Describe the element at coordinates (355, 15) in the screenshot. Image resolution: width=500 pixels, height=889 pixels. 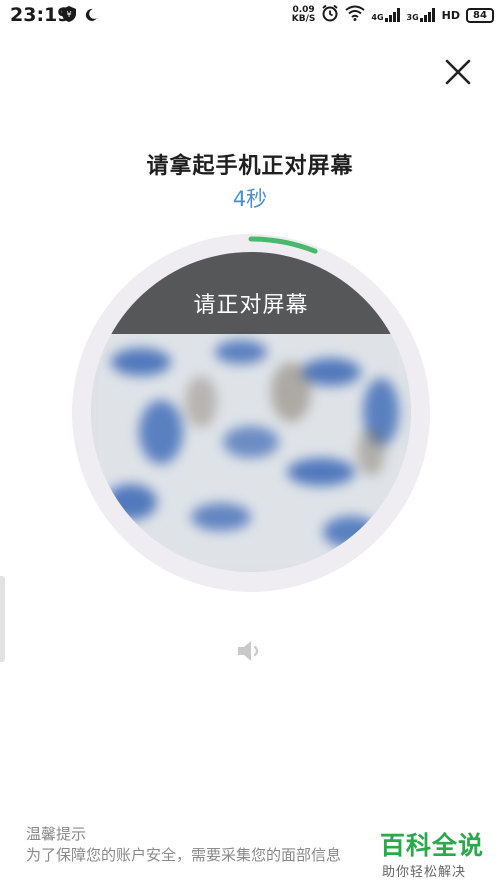
I see `wifi-icon` at that location.